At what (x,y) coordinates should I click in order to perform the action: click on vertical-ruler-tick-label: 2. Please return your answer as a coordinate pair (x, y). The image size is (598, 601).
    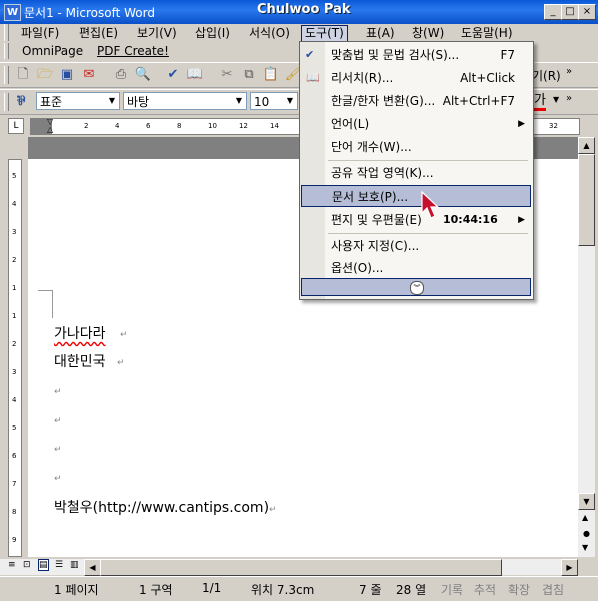
    Looking at the image, I should click on (14, 344).